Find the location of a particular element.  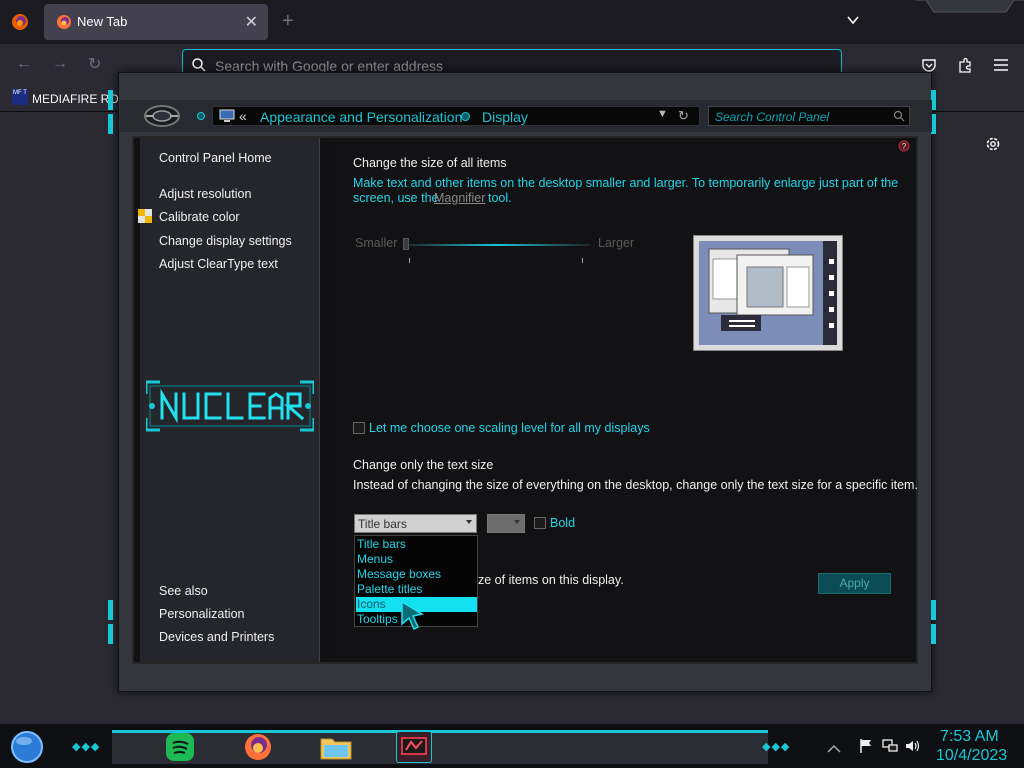

scaling-checkbox is located at coordinates (359, 428).